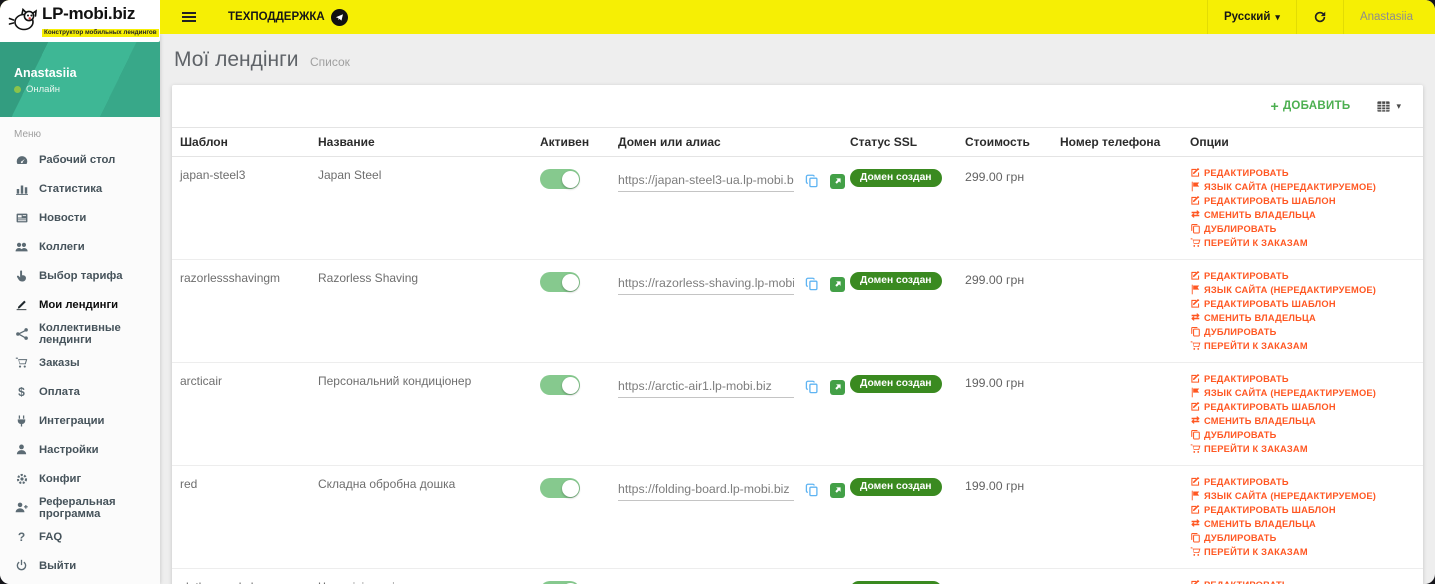 The image size is (1435, 584). I want to click on exchange-icon: ⇄, so click(1195, 317).